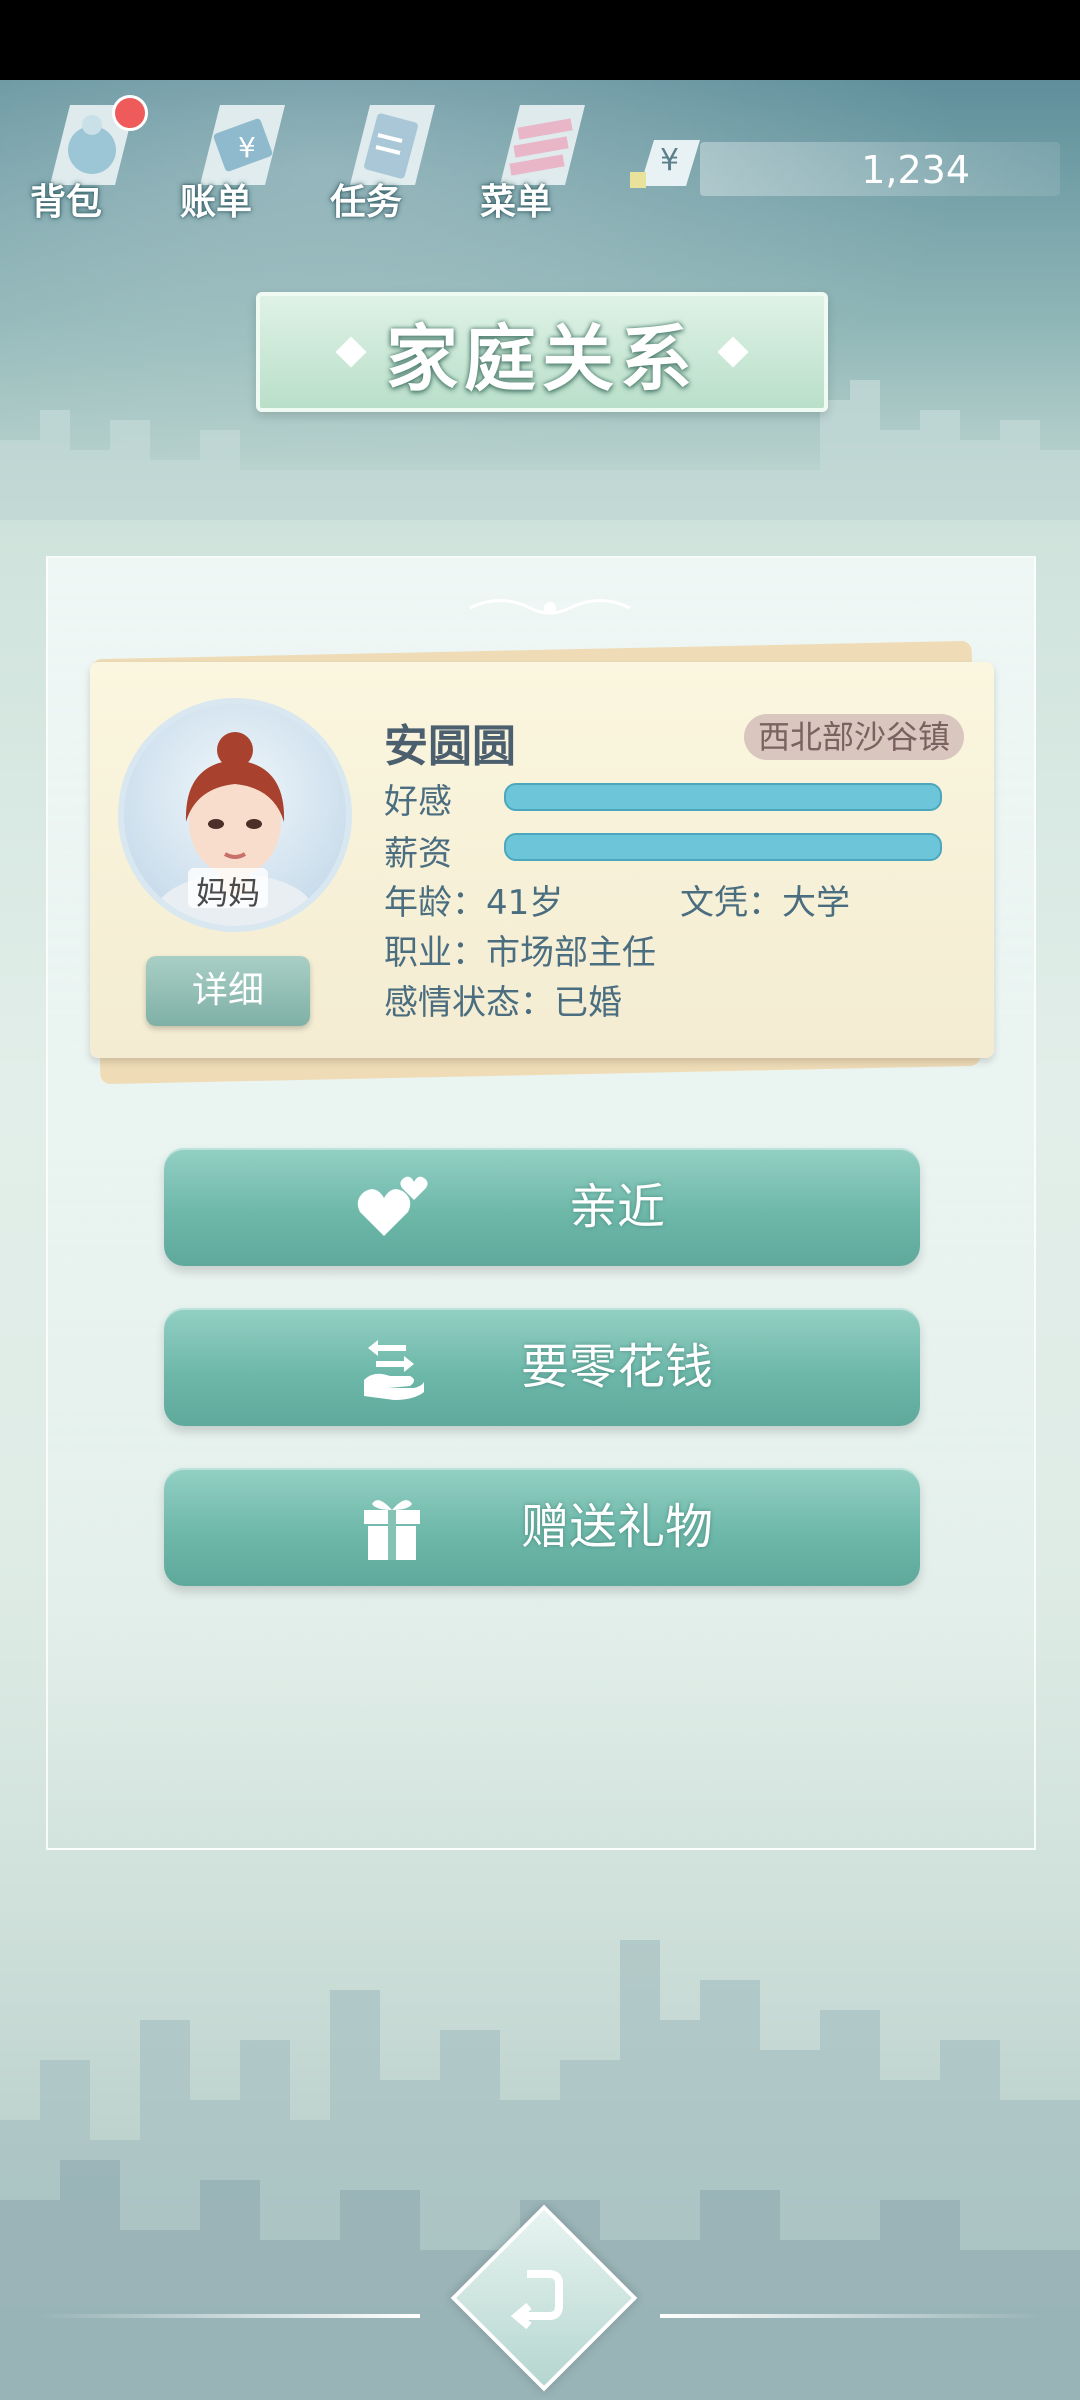  I want to click on decorative-line-left, so click(230, 2316).